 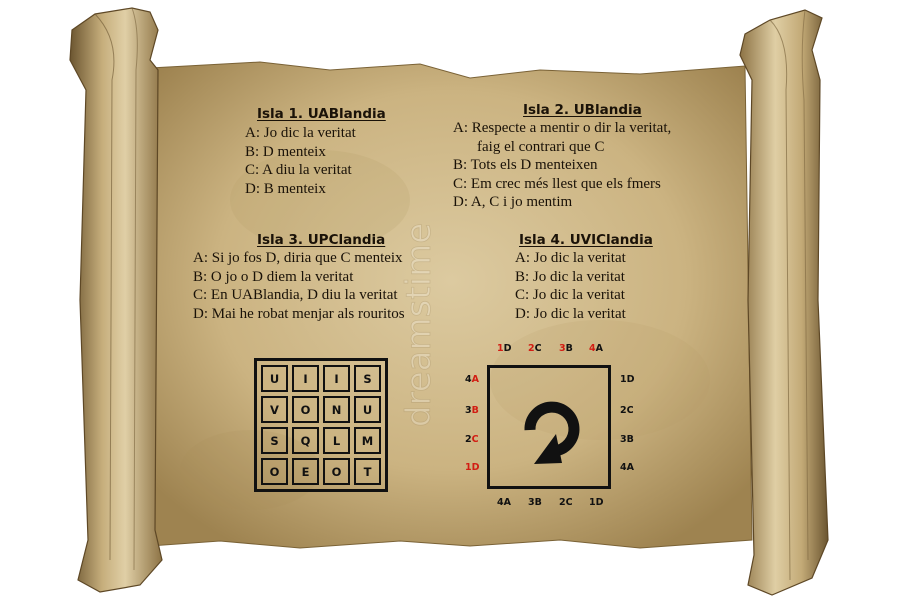 What do you see at coordinates (596, 348) in the screenshot?
I see `door-label-top-4: 4A` at bounding box center [596, 348].